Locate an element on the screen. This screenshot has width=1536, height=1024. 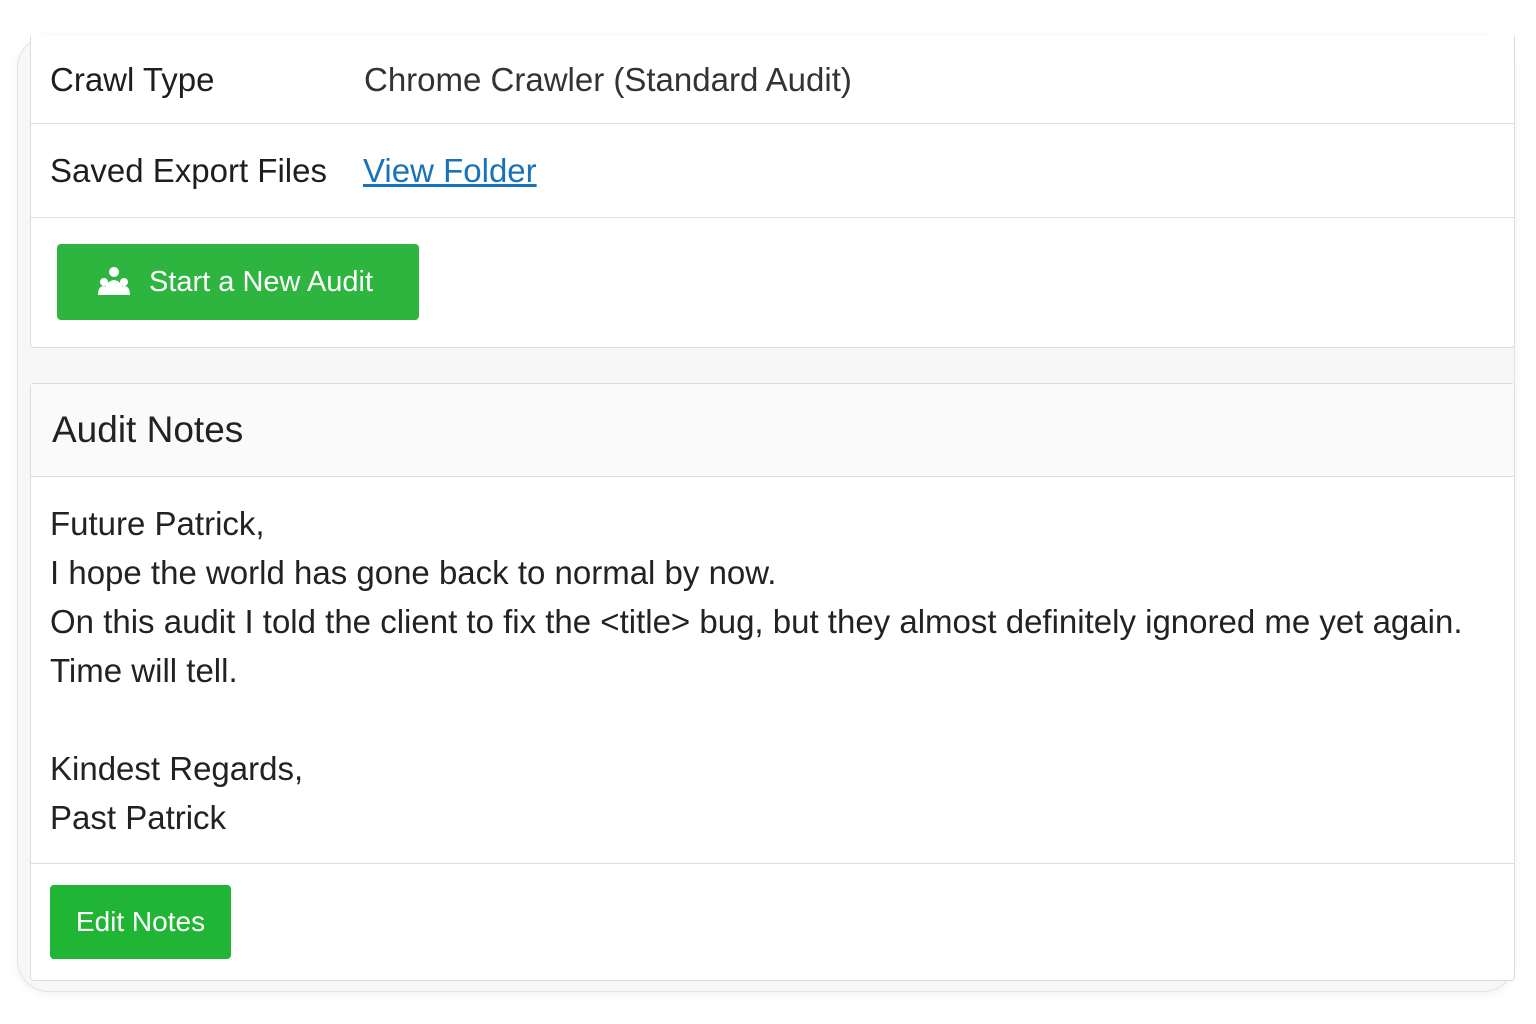
note-line: Kindest Regards, is located at coordinates (177, 768).